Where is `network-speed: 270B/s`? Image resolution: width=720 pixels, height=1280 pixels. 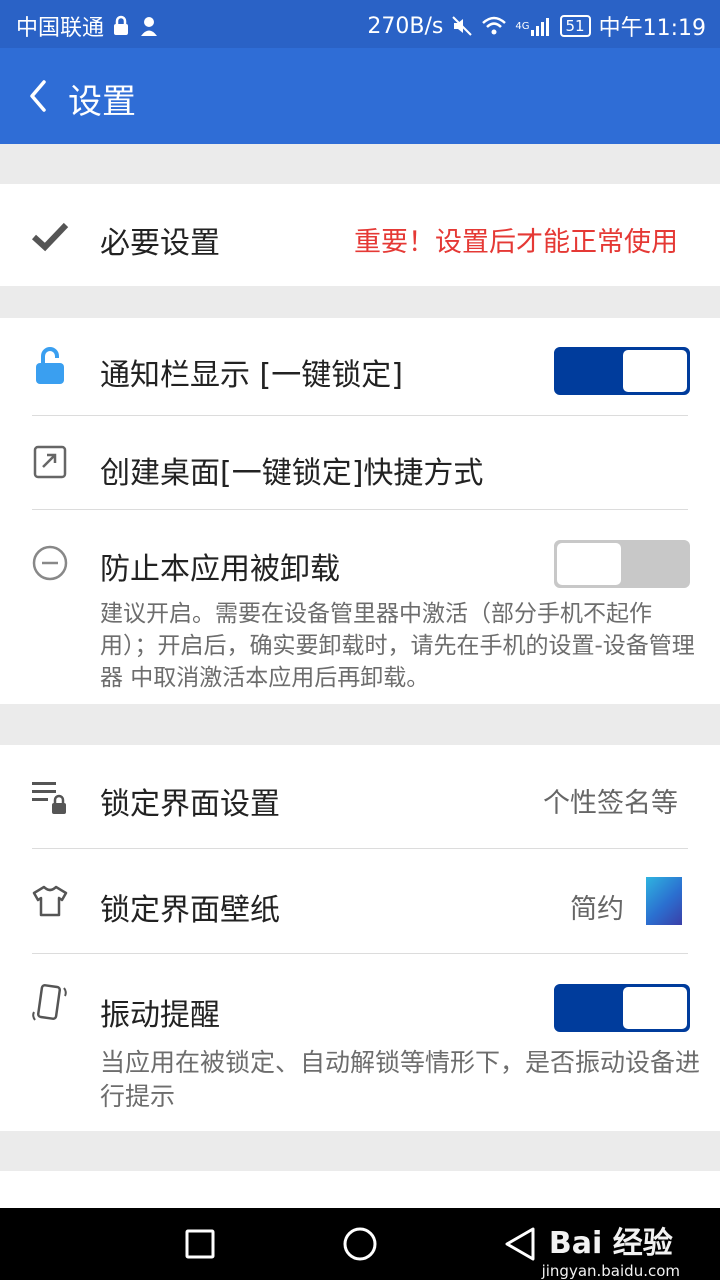
network-speed: 270B/s is located at coordinates (405, 26).